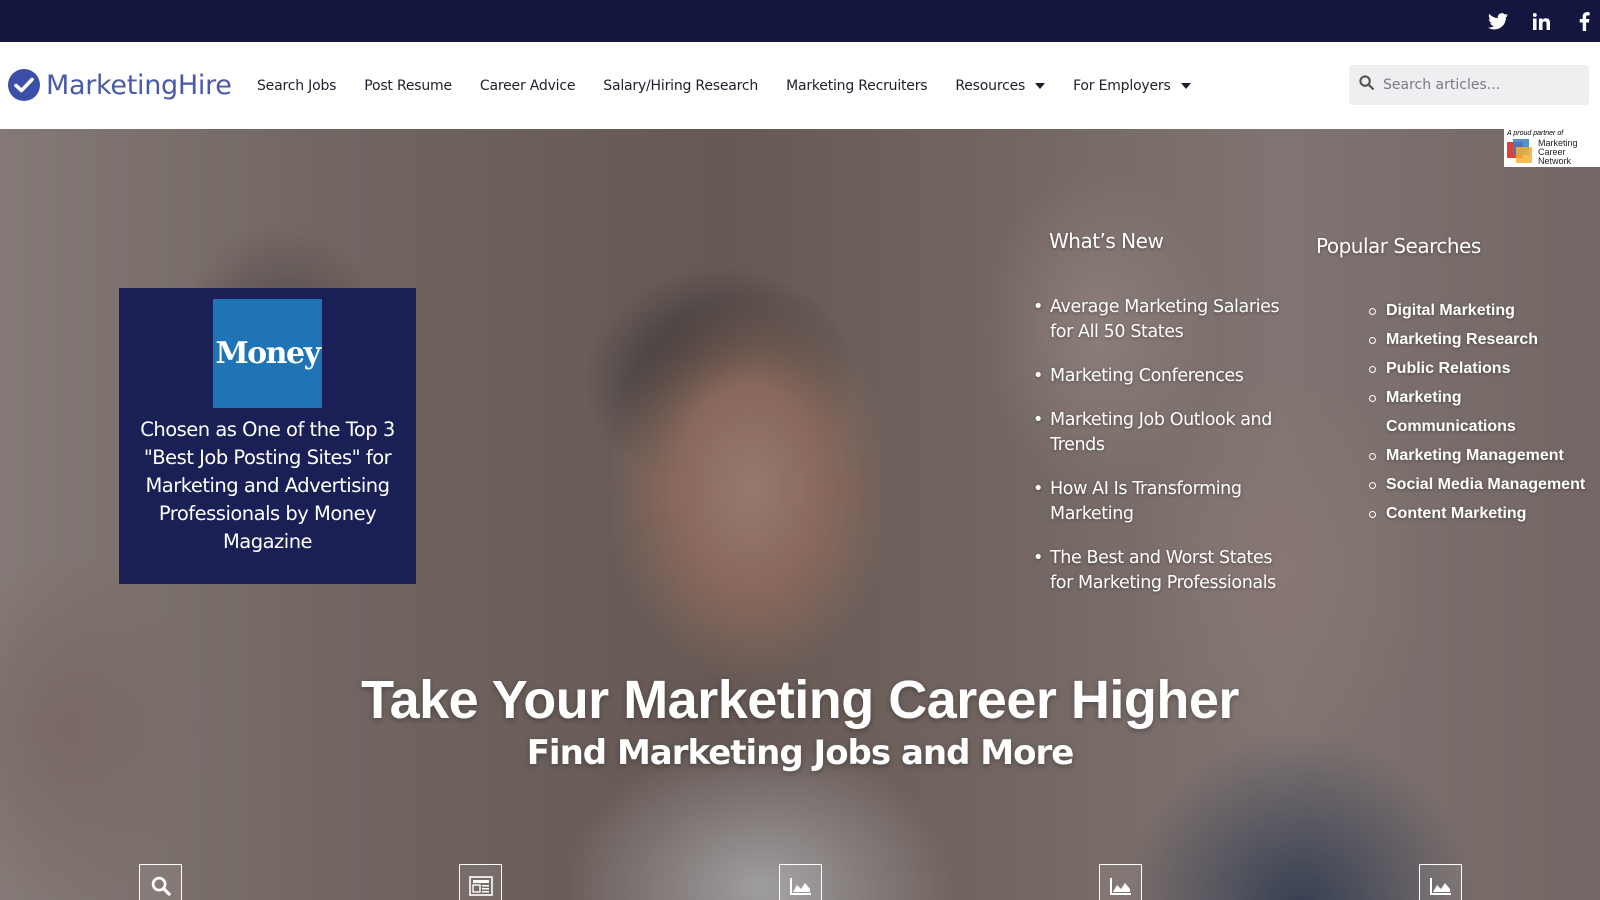  Describe the element at coordinates (1161, 502) in the screenshot. I see `whats-new-item: How AI Is Transforming Marketing` at that location.